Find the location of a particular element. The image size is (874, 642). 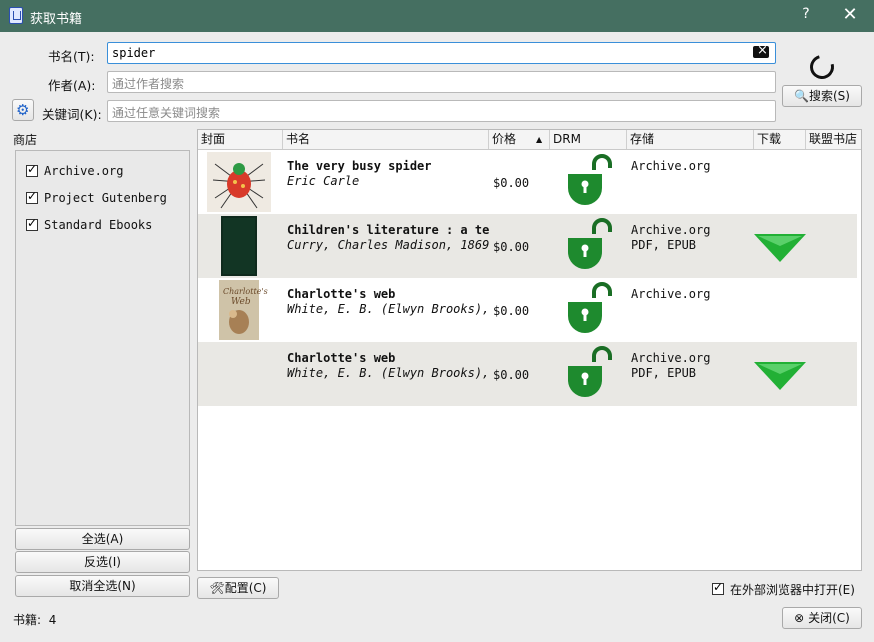

book-count-label: 书籍: is located at coordinates (27, 620).